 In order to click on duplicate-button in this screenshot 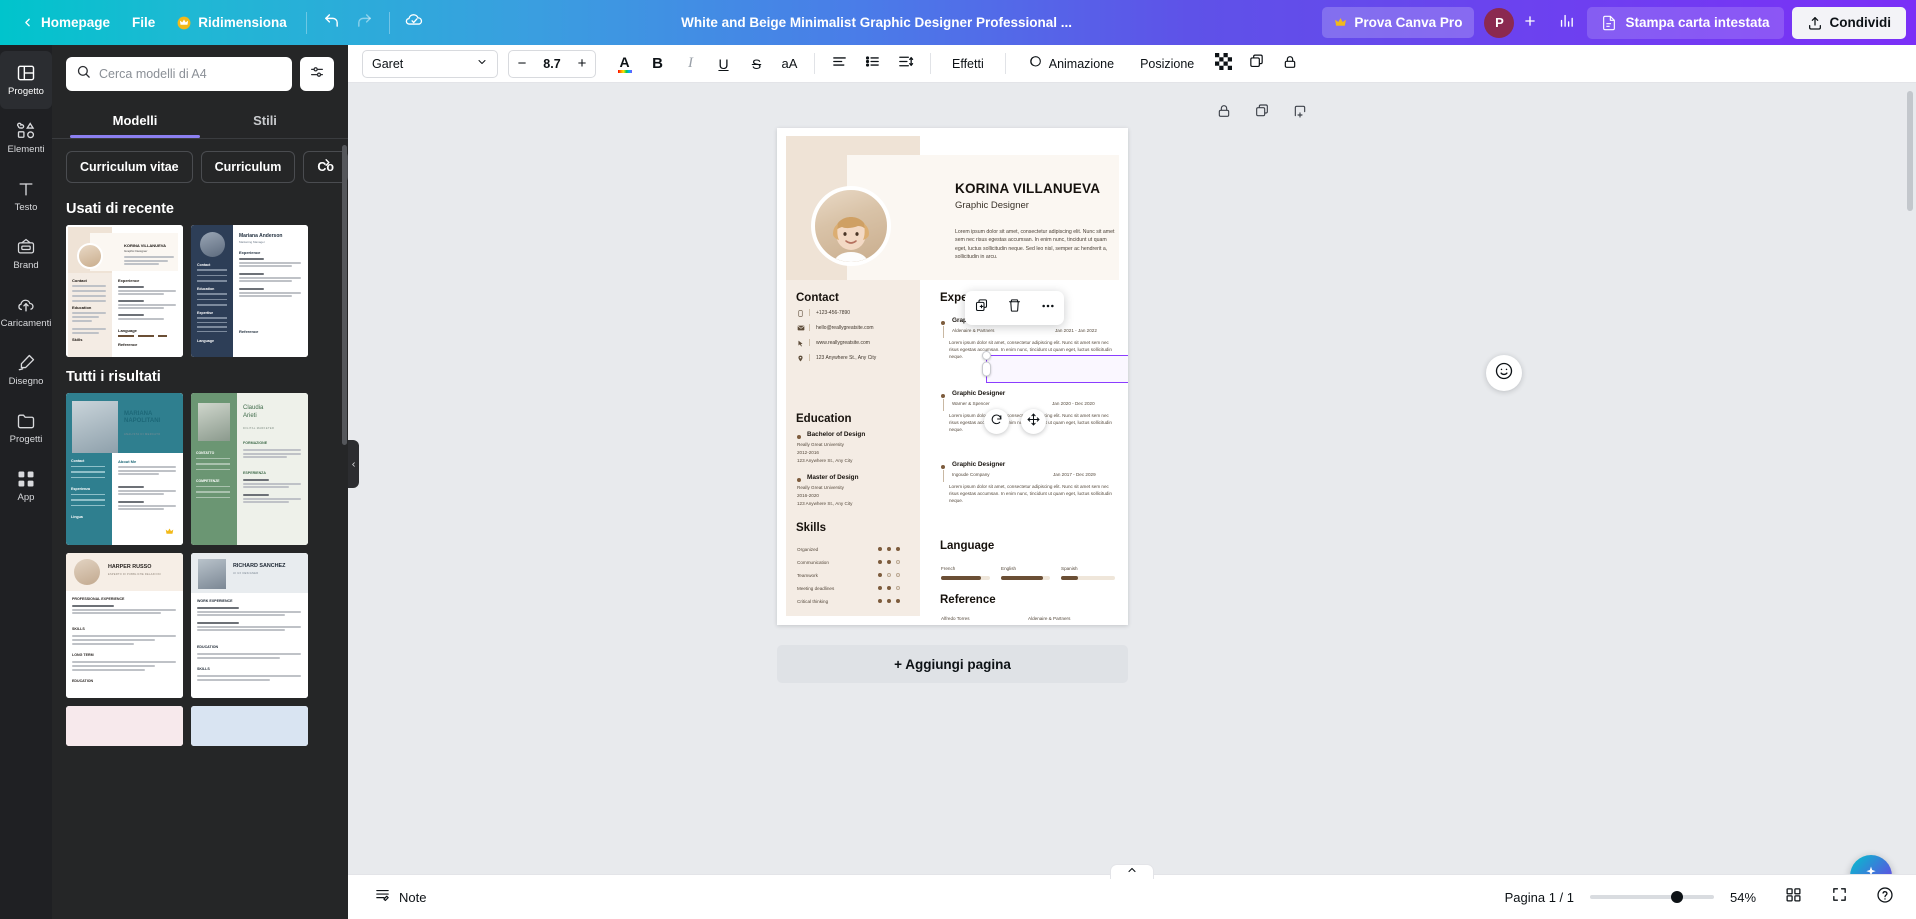, I will do `click(1256, 63)`.